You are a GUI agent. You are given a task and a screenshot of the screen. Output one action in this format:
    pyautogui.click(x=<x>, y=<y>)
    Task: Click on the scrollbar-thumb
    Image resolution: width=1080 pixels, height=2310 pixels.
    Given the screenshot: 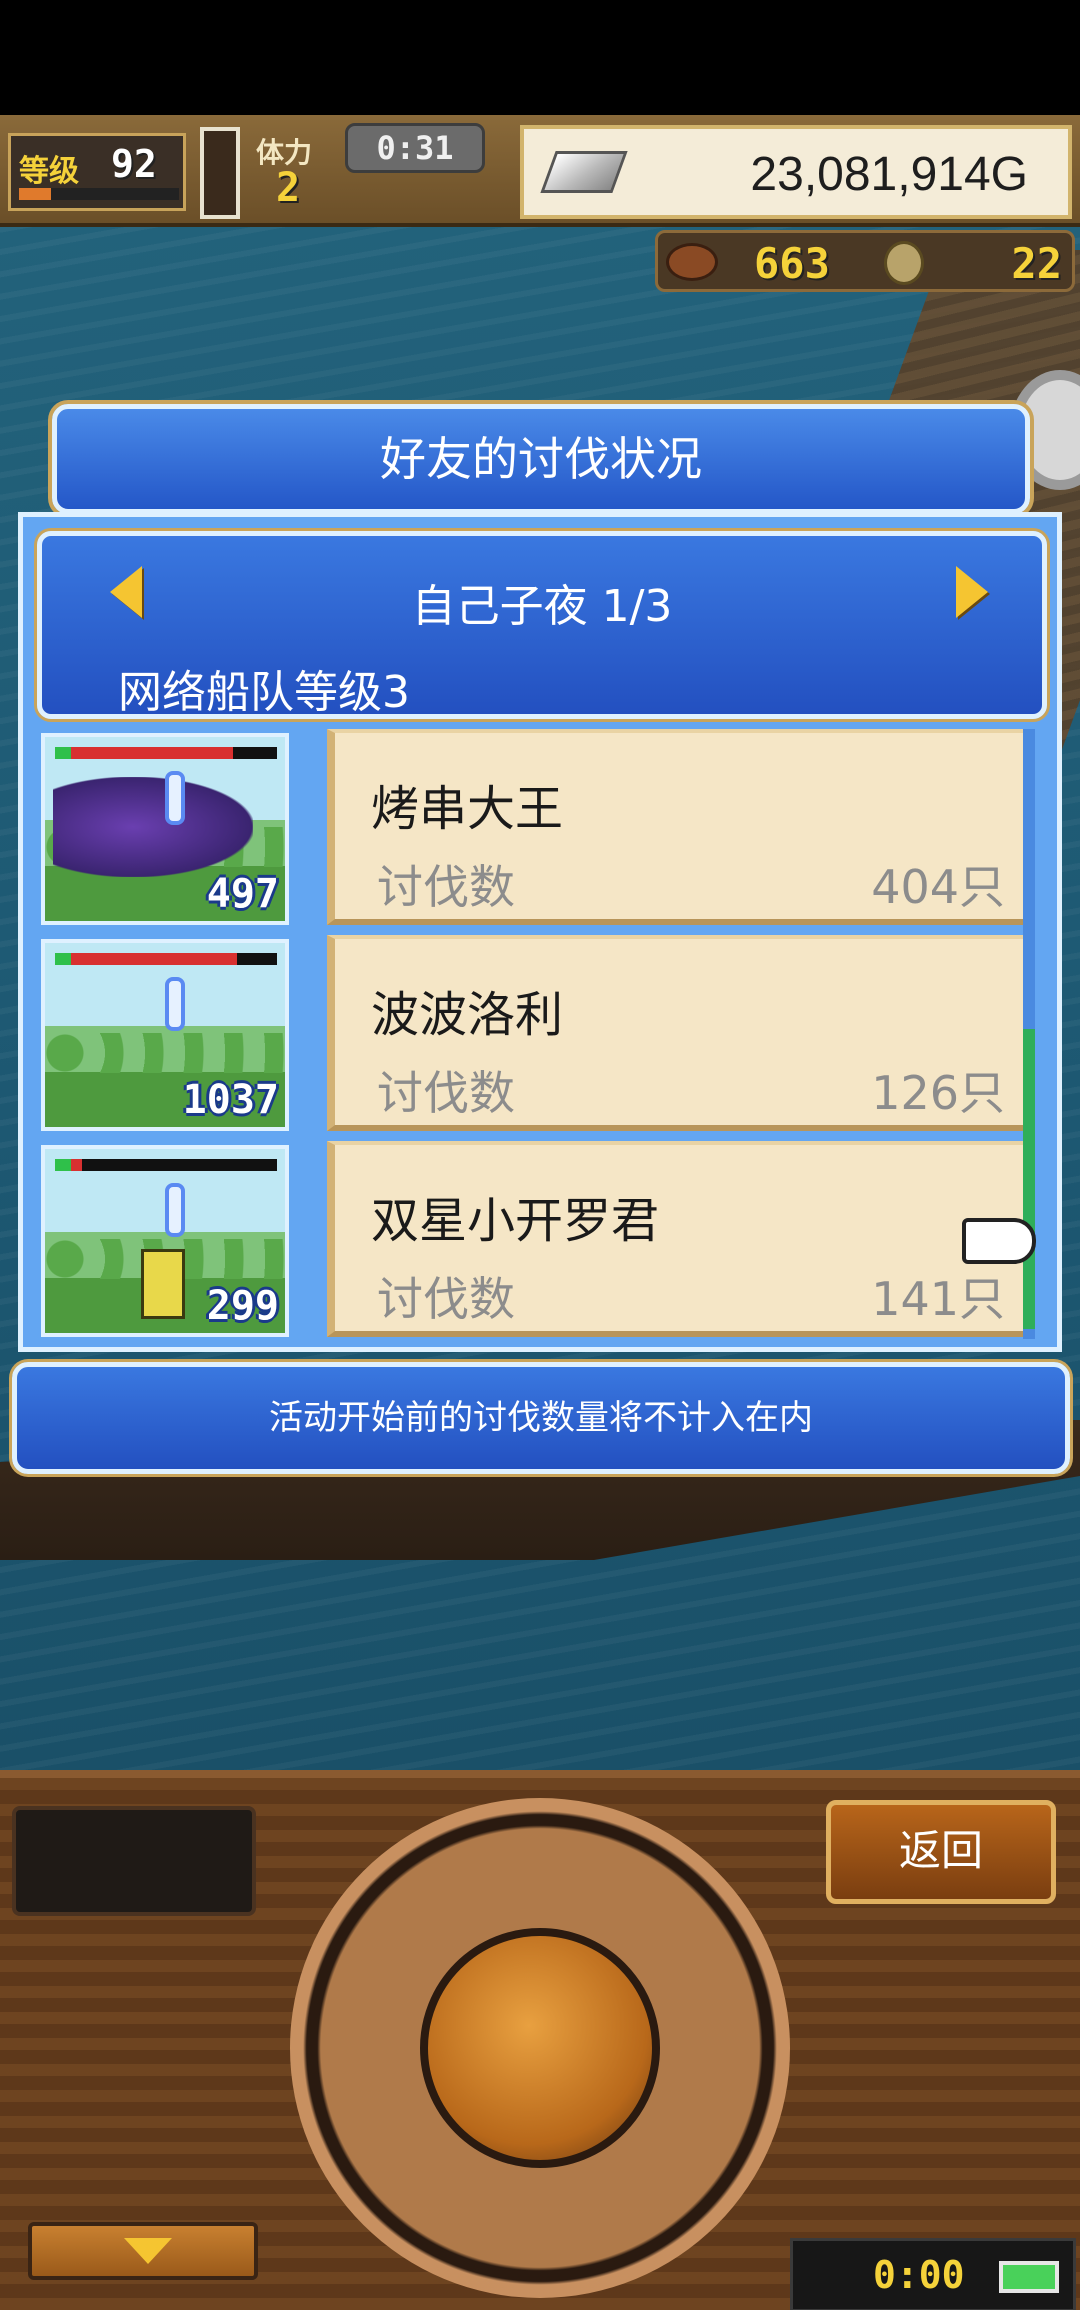 What is the action you would take?
    pyautogui.click(x=1029, y=1179)
    